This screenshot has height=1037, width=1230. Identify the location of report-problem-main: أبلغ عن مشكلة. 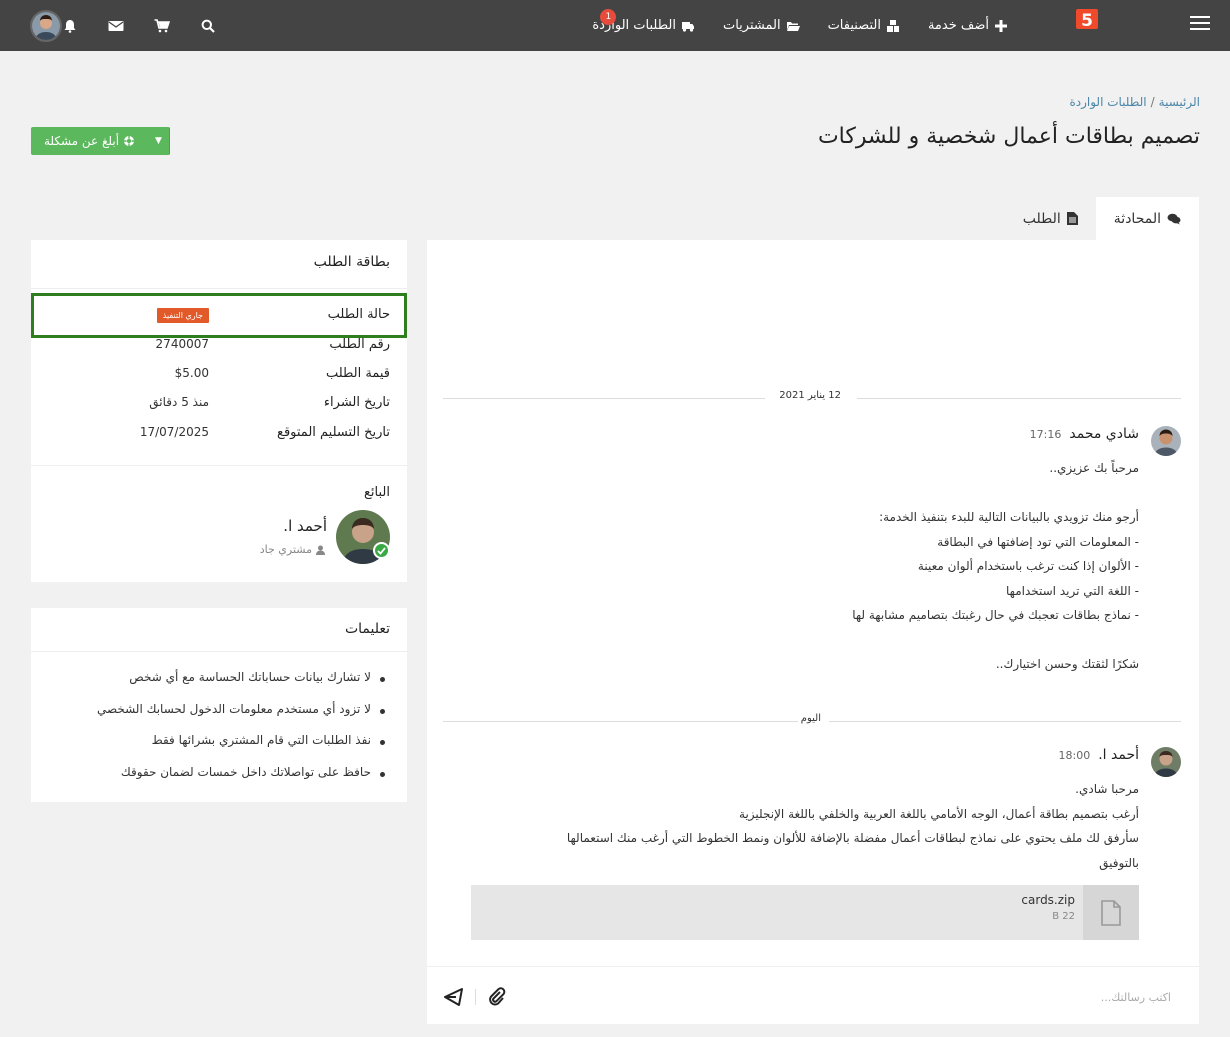
(89, 141).